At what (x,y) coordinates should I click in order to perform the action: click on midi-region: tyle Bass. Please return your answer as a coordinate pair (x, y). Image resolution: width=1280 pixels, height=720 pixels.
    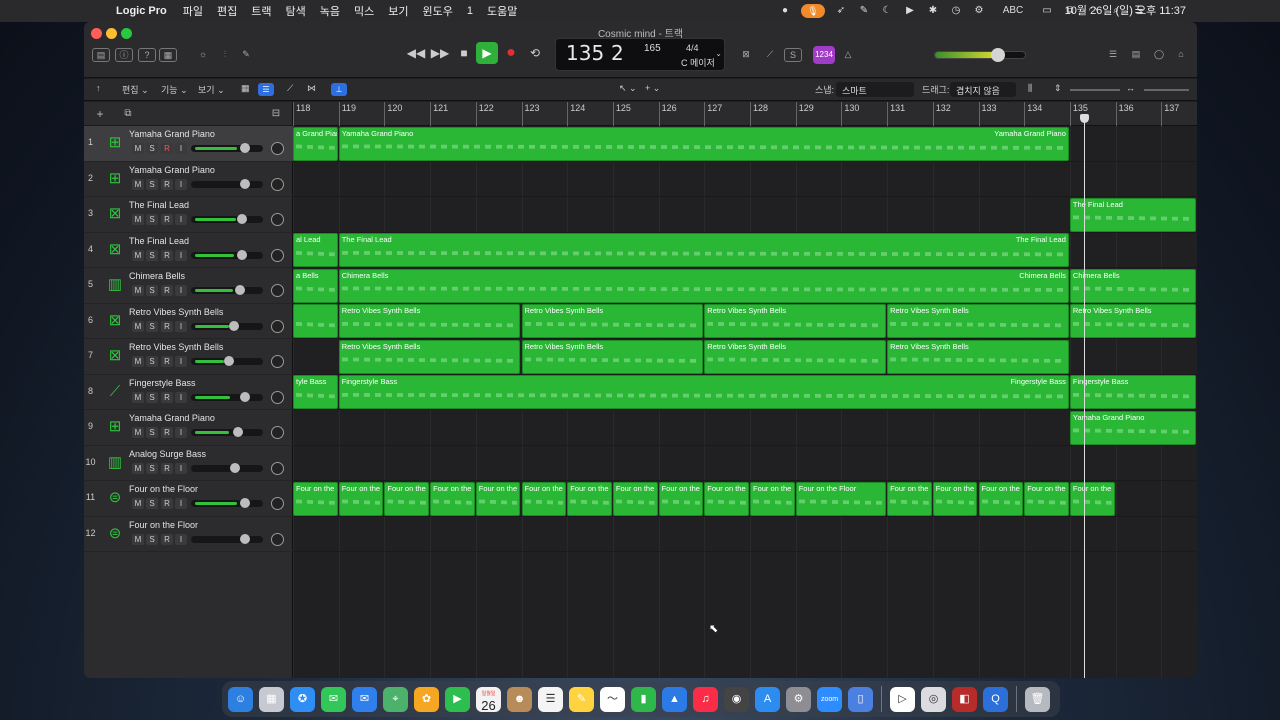
    Looking at the image, I should click on (315, 392).